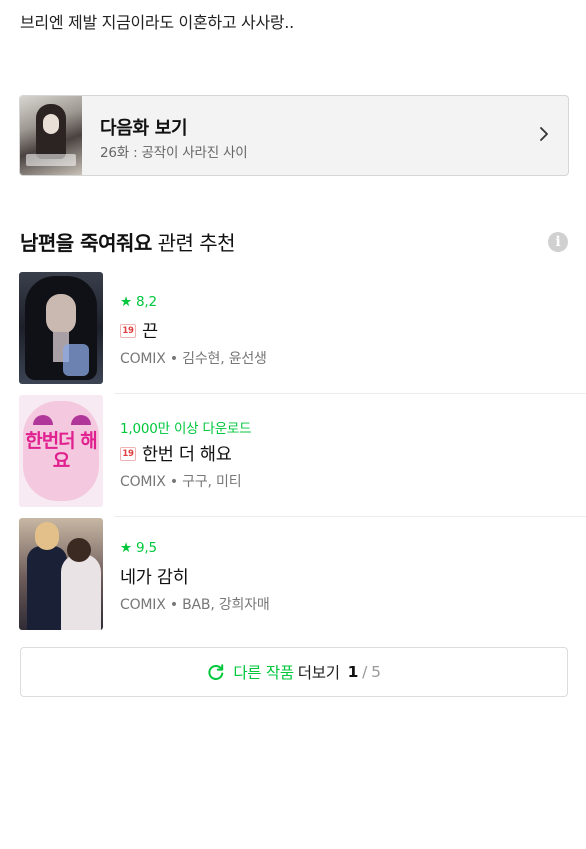  Describe the element at coordinates (174, 153) in the screenshot. I see `next-episode-subtitle: 26화 : 공작이 사라진 사이` at that location.